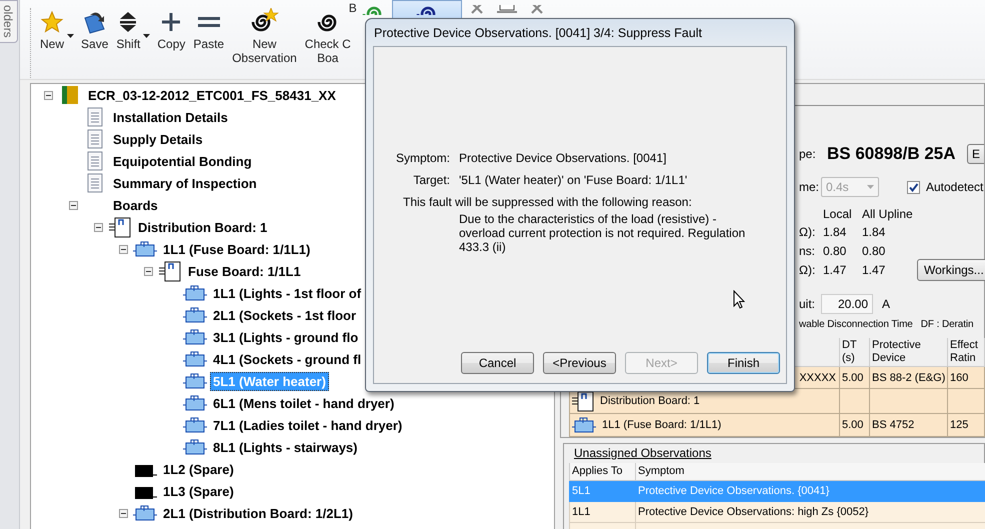 This screenshot has height=529, width=985. Describe the element at coordinates (287, 359) in the screenshot. I see `tree-item: 4L1 (Sockets - ground fl` at that location.